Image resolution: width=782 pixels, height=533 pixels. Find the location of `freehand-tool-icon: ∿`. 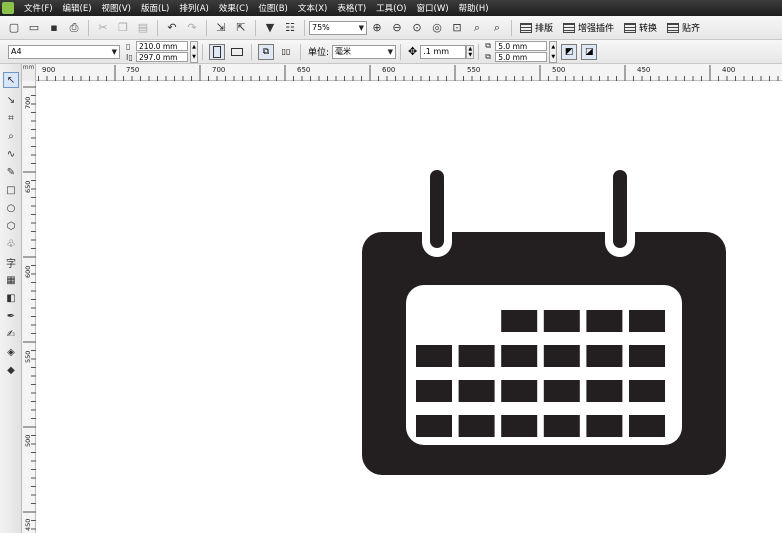

freehand-tool-icon: ∿ is located at coordinates (11, 154).